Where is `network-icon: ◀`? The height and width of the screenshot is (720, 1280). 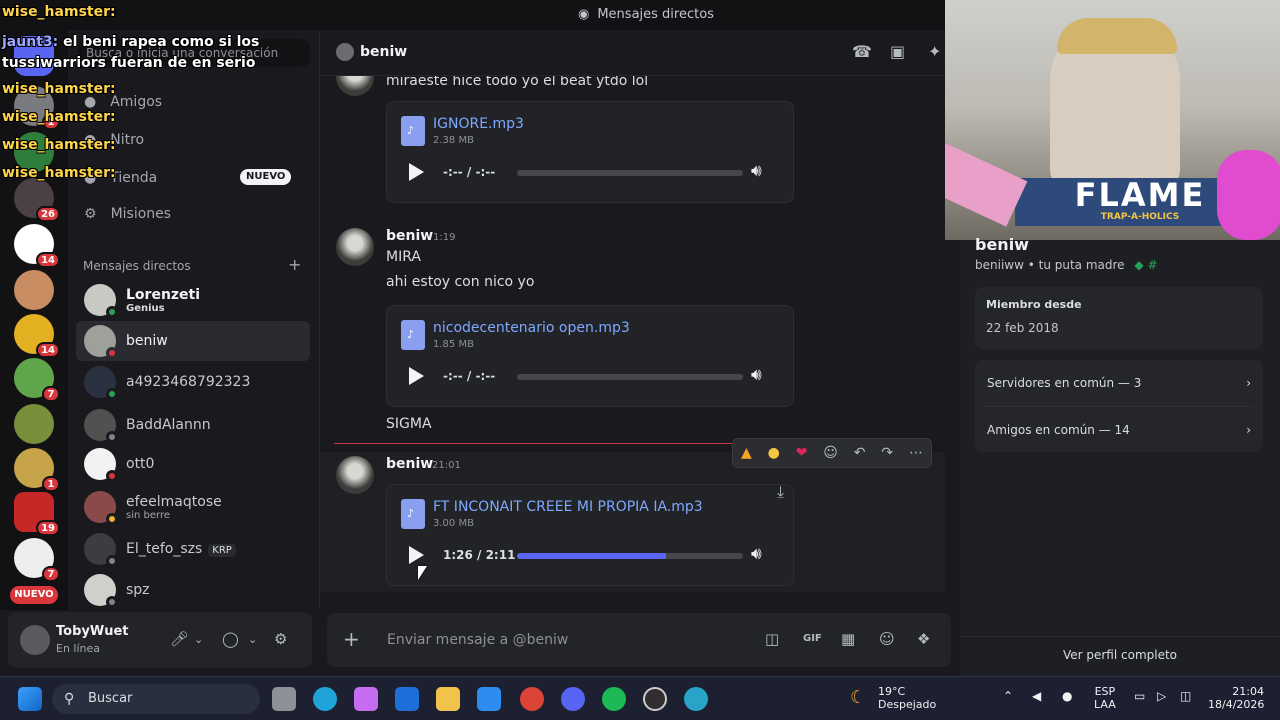 network-icon: ◀ is located at coordinates (1036, 696).